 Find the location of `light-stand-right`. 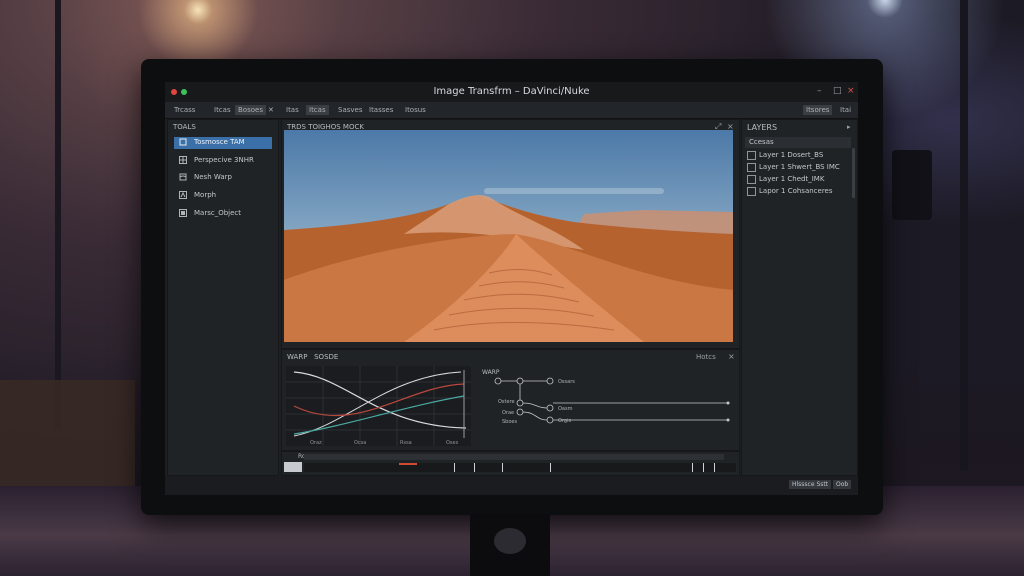

light-stand-right is located at coordinates (964, 235).